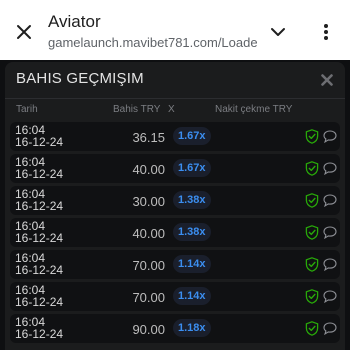 This screenshot has height=350, width=350. What do you see at coordinates (326, 32) in the screenshot?
I see `more-vert-icon` at bounding box center [326, 32].